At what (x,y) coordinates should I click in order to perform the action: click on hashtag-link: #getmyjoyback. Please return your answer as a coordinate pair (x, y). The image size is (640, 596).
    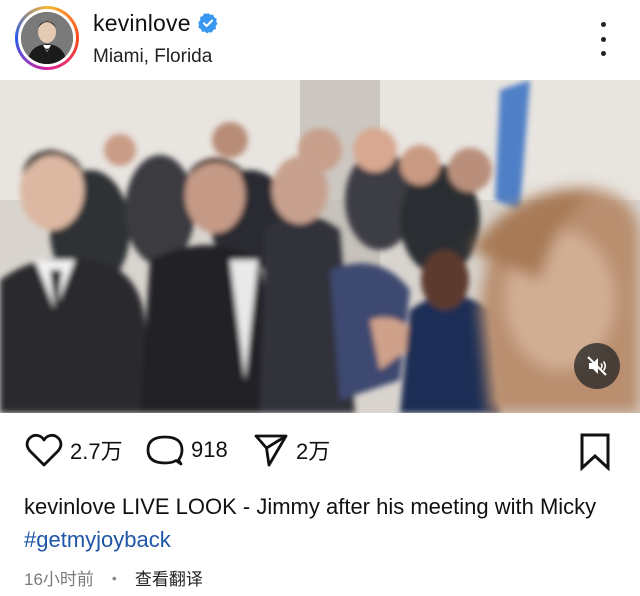
    Looking at the image, I should click on (97, 539).